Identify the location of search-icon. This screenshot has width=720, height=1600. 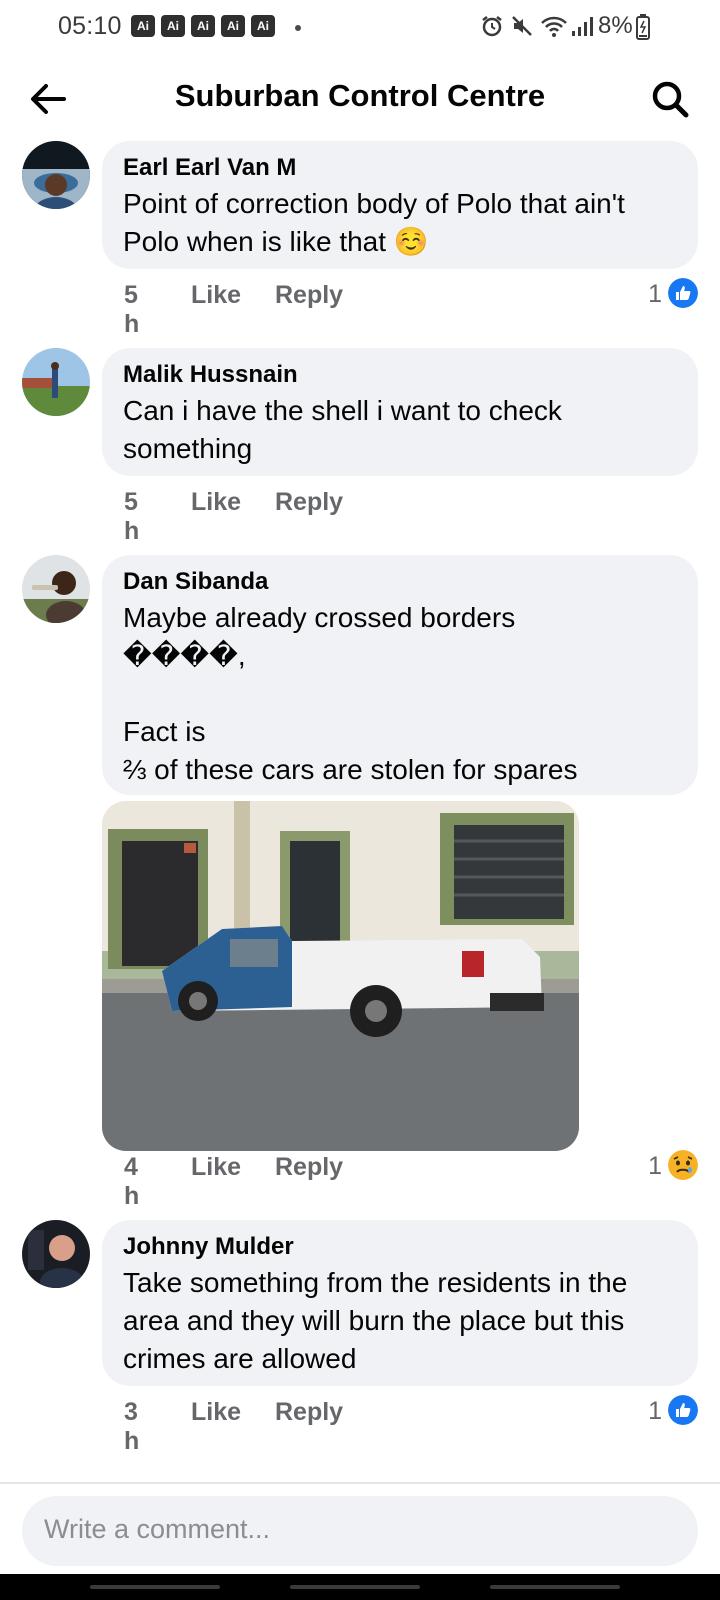
(670, 99).